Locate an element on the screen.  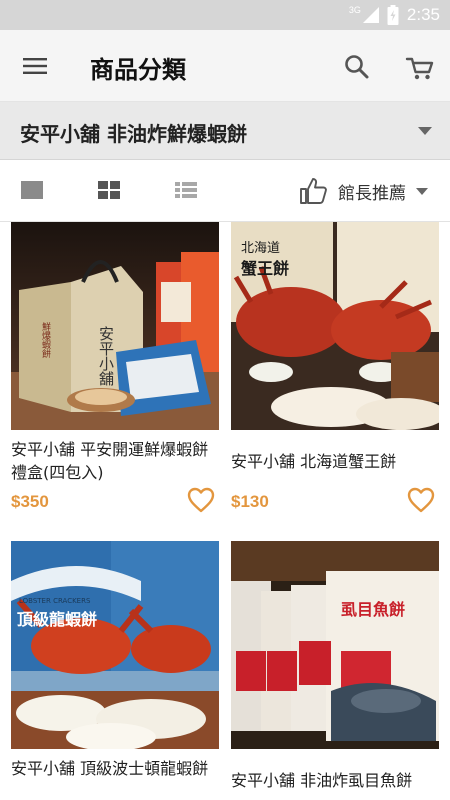
category-dropdown-value: 安平小舖 非油炸鮮爆蝦餅 is located at coordinates (133, 134).